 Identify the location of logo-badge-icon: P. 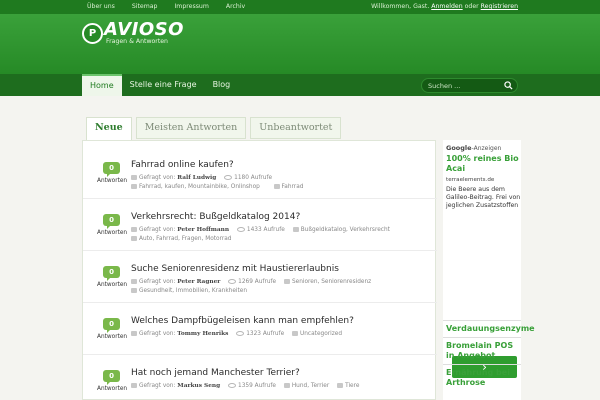
(92, 33).